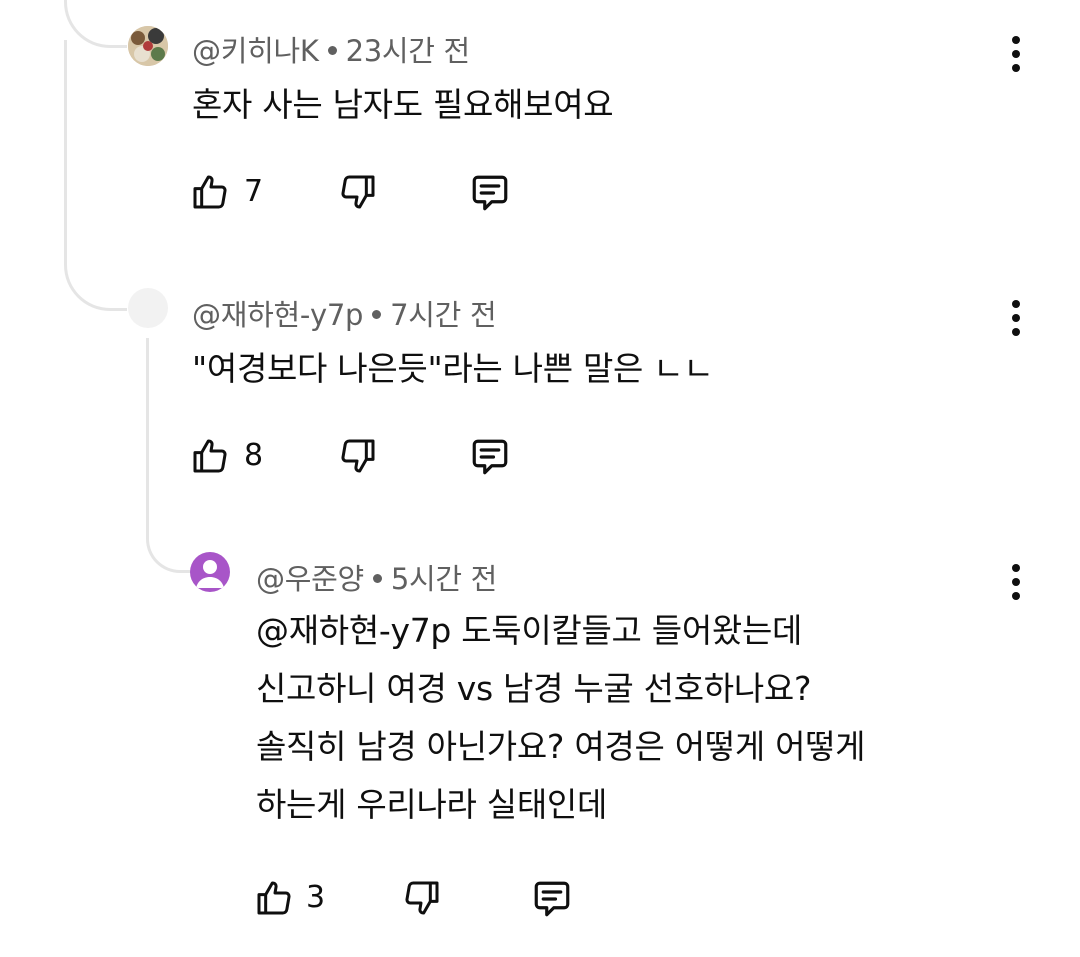 This screenshot has width=1080, height=957. I want to click on comment-text: 혼자 사는 남자도 필요해보여요, so click(403, 105).